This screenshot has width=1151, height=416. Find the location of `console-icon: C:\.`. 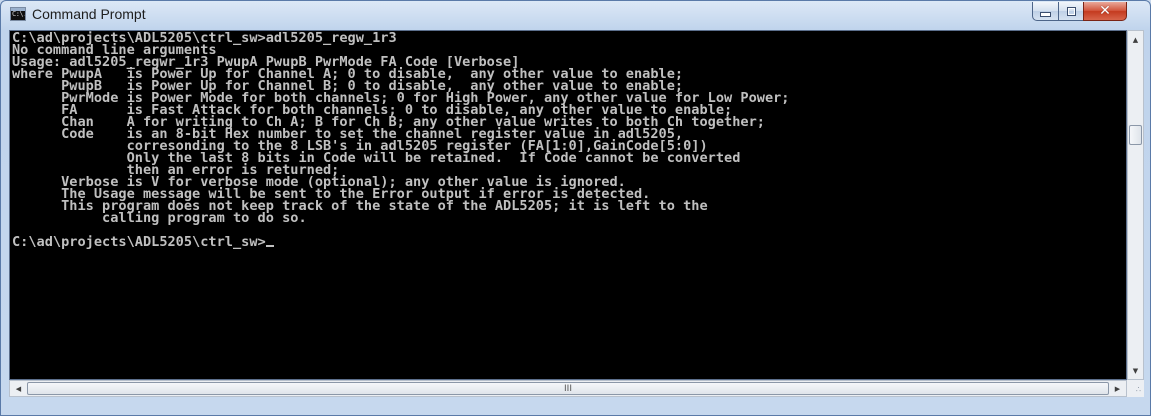

console-icon: C:\. is located at coordinates (18, 14).